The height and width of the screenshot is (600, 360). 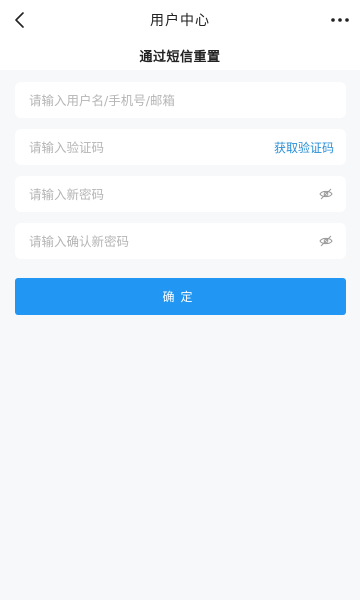 I want to click on navigation-bar: 用户中心, so click(x=180, y=20).